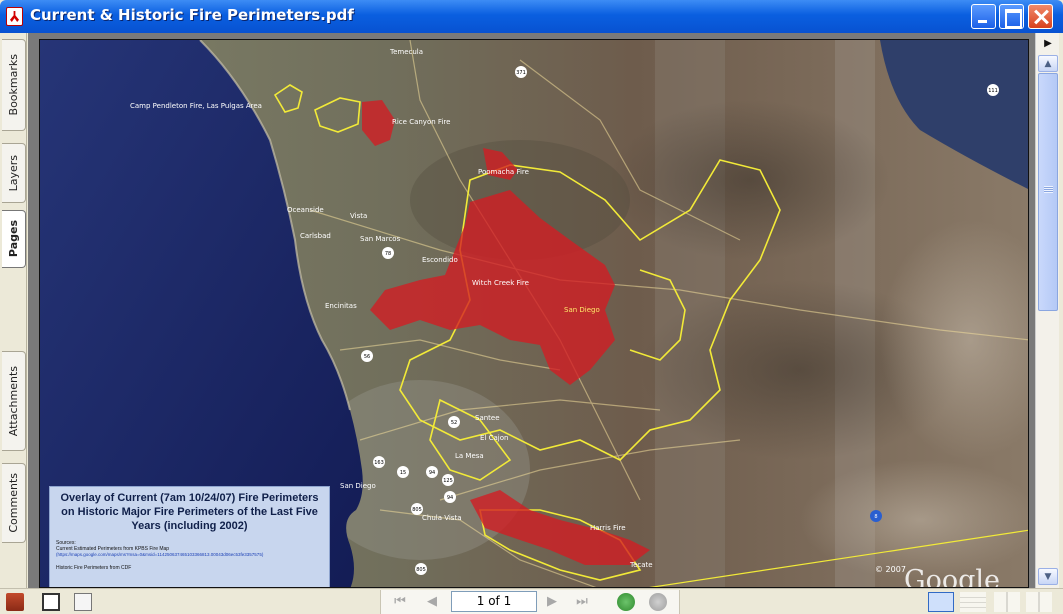  I want to click on place-label: Rice Canyon Fire, so click(421, 122).